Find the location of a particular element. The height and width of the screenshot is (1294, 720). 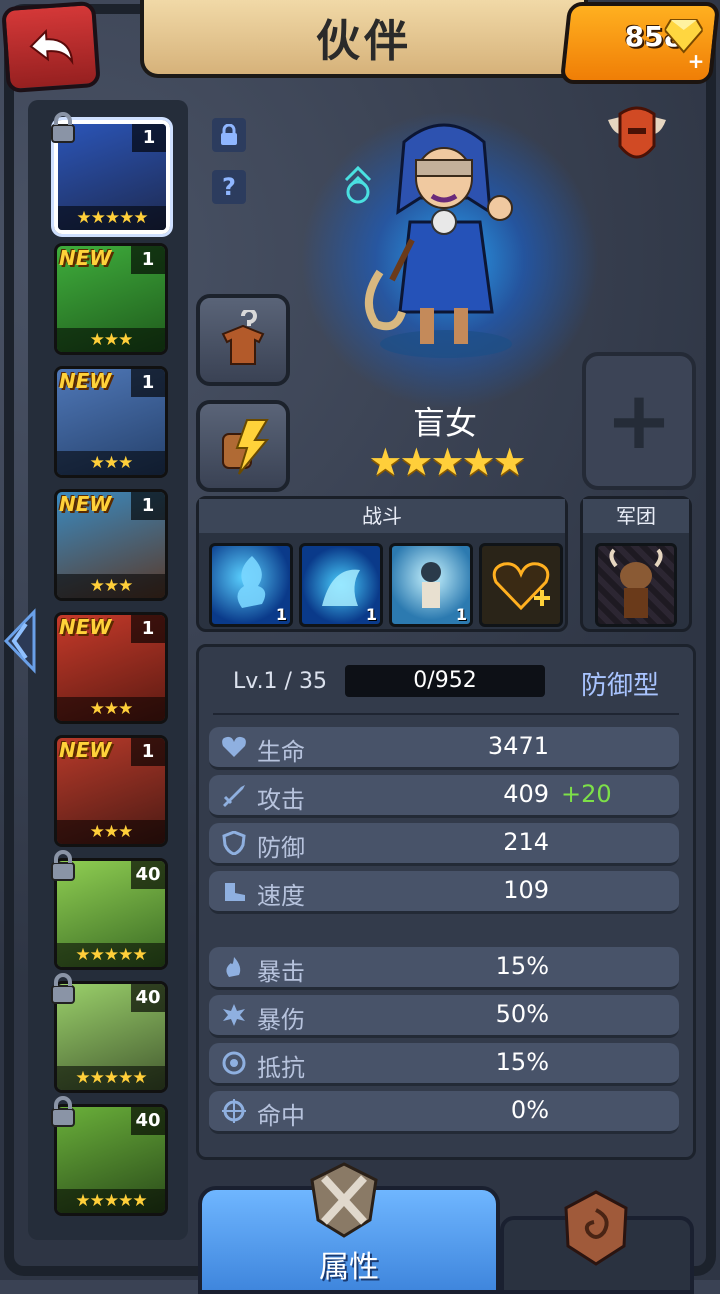

burst-icon is located at coordinates (234, 1015).